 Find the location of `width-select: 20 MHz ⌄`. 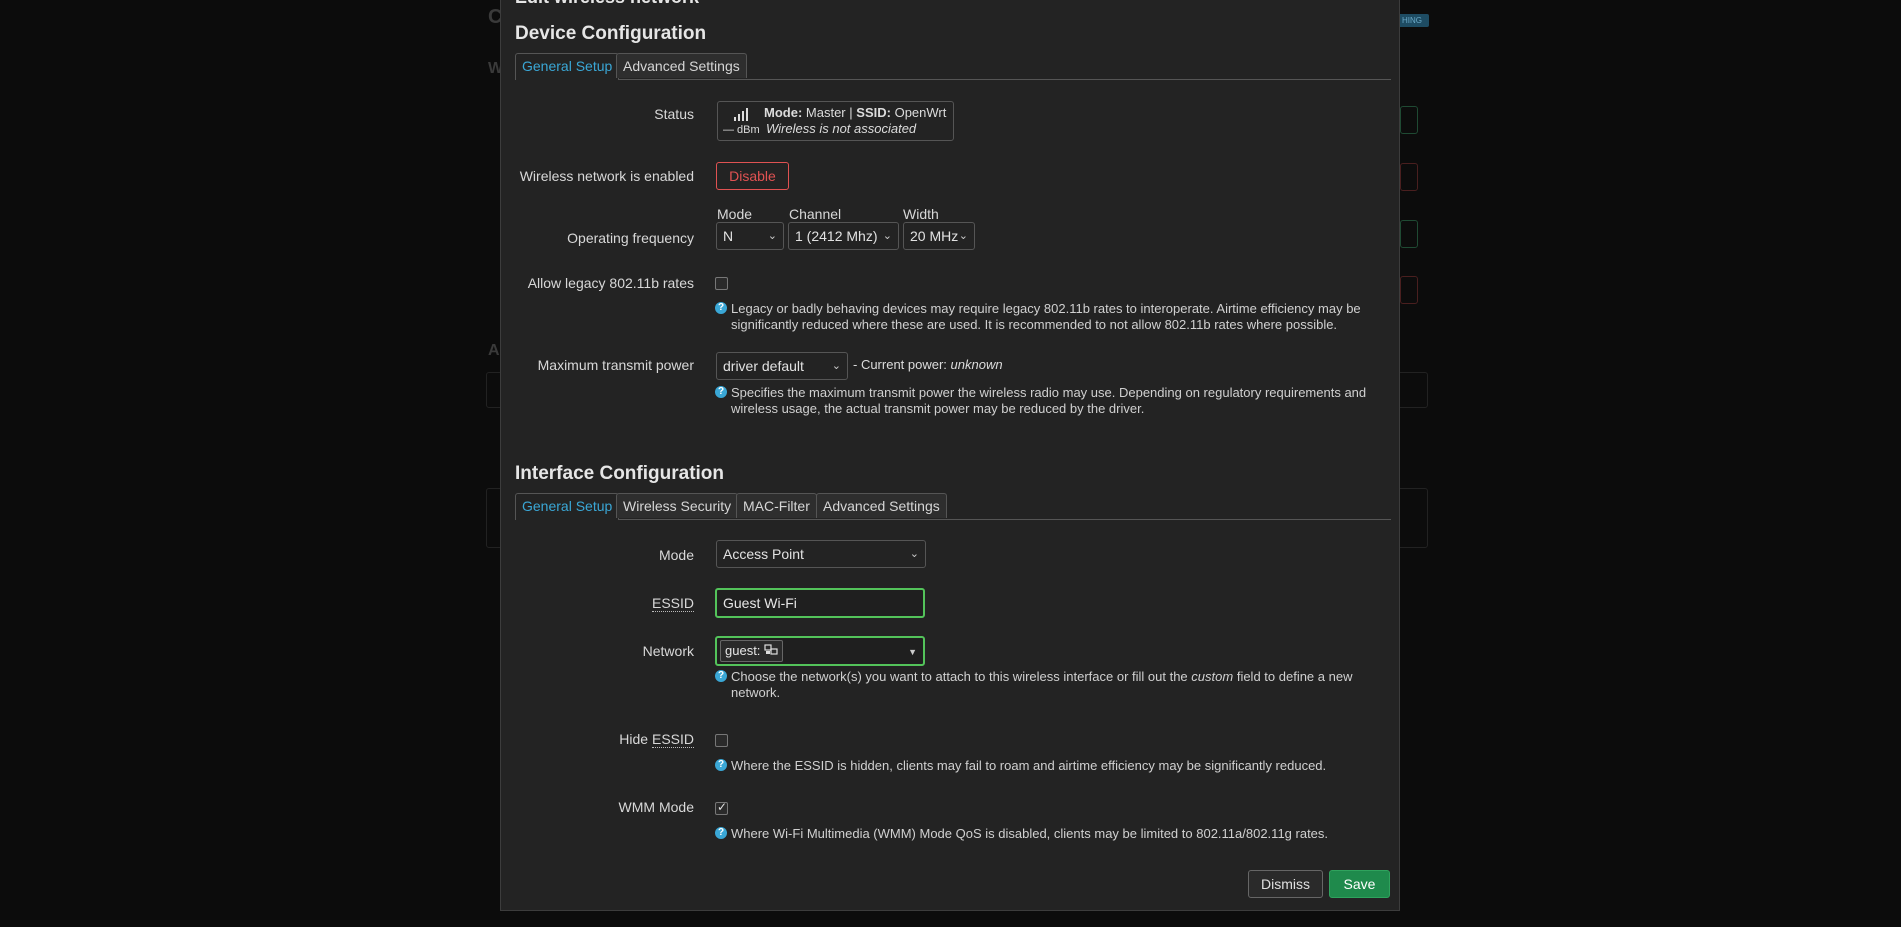

width-select: 20 MHz ⌄ is located at coordinates (939, 236).